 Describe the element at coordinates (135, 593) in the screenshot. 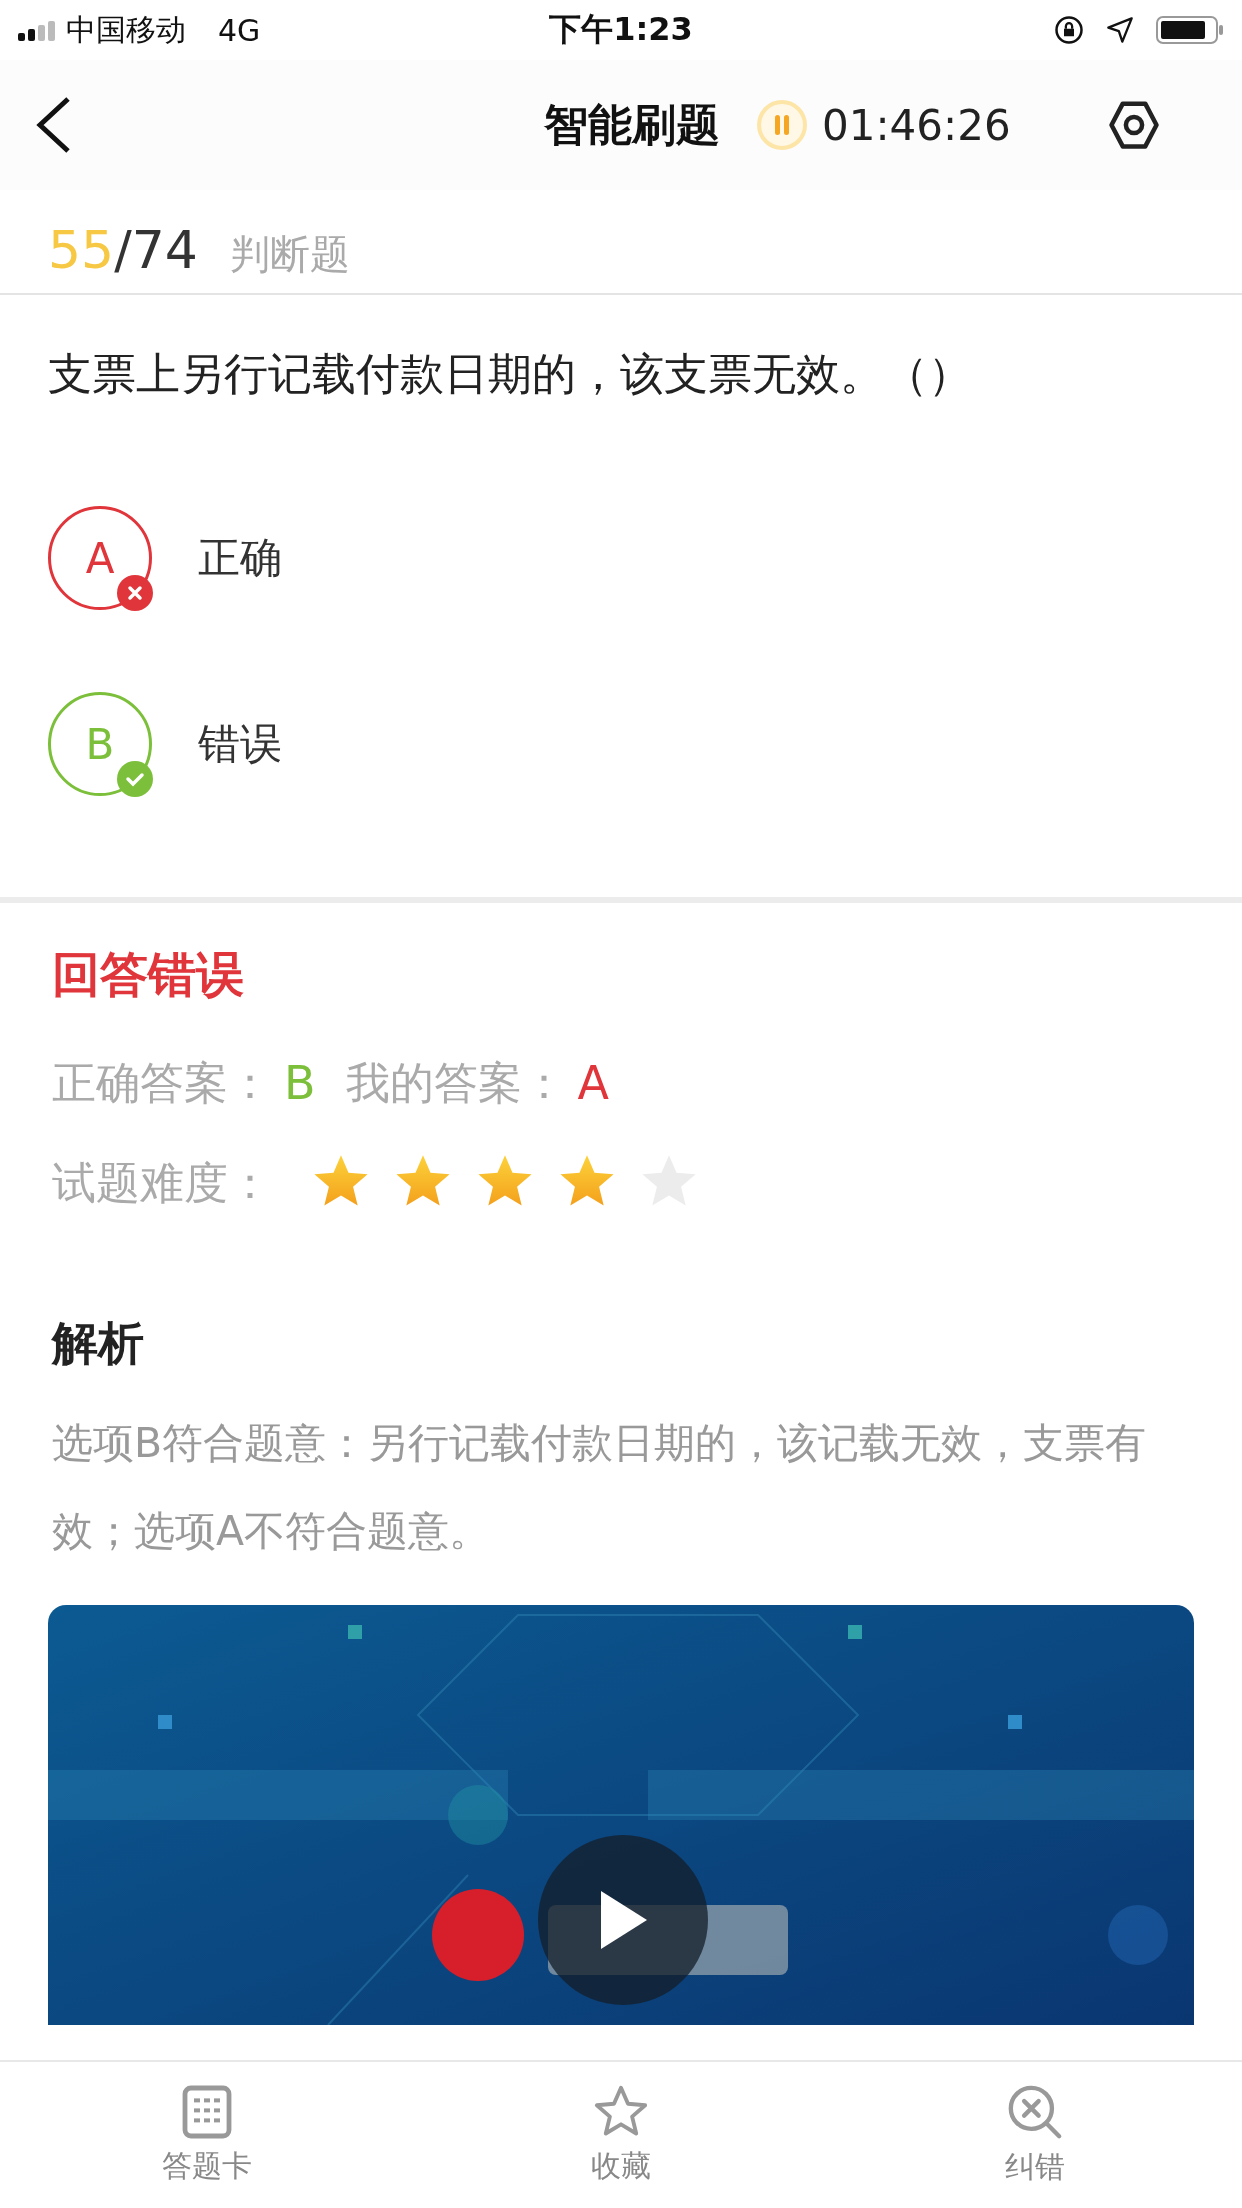

I see `cross-icon` at that location.